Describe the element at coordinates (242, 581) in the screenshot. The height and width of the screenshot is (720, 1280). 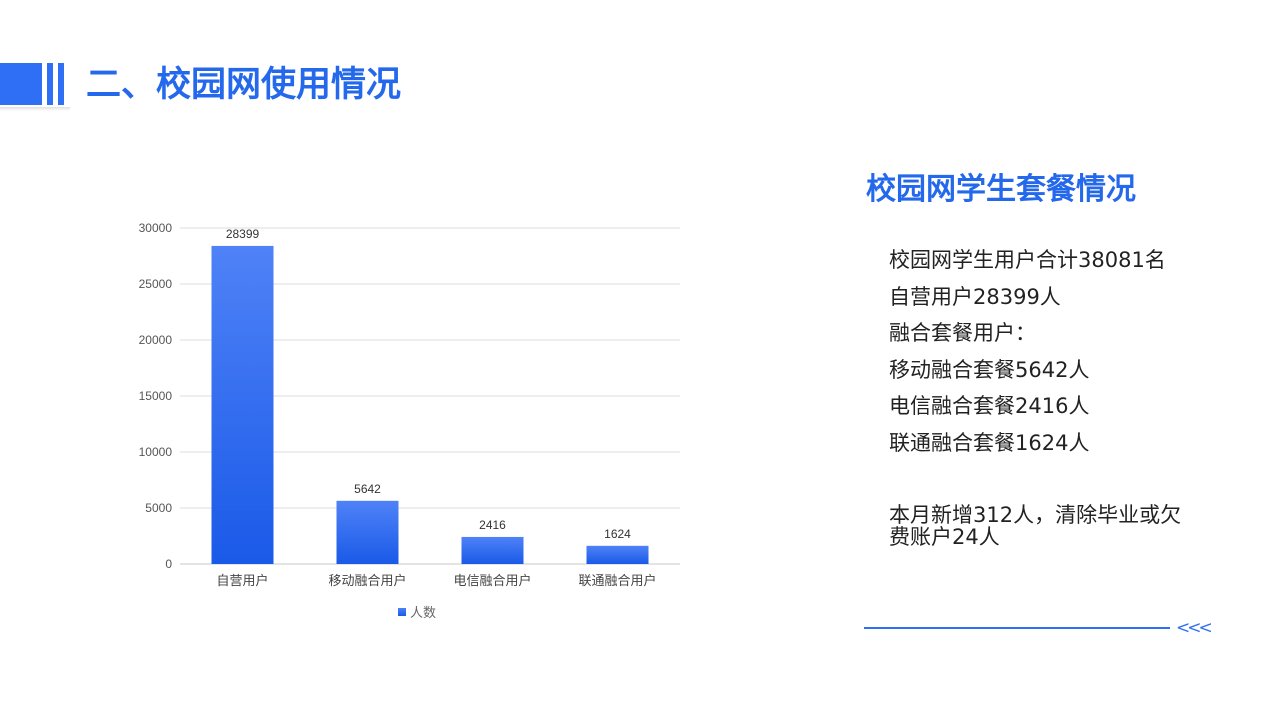
I see `x-tick-label: 自营用户` at that location.